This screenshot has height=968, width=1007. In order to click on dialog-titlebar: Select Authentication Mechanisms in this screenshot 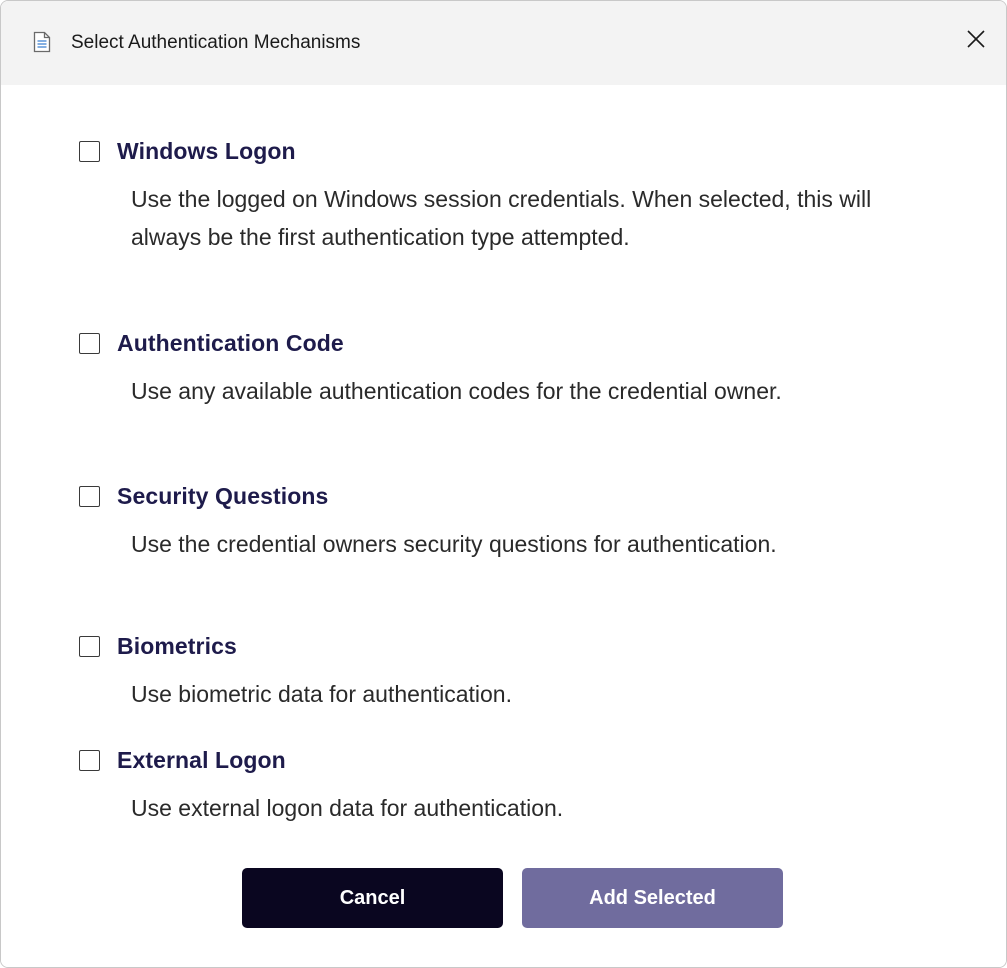, I will do `click(503, 43)`.